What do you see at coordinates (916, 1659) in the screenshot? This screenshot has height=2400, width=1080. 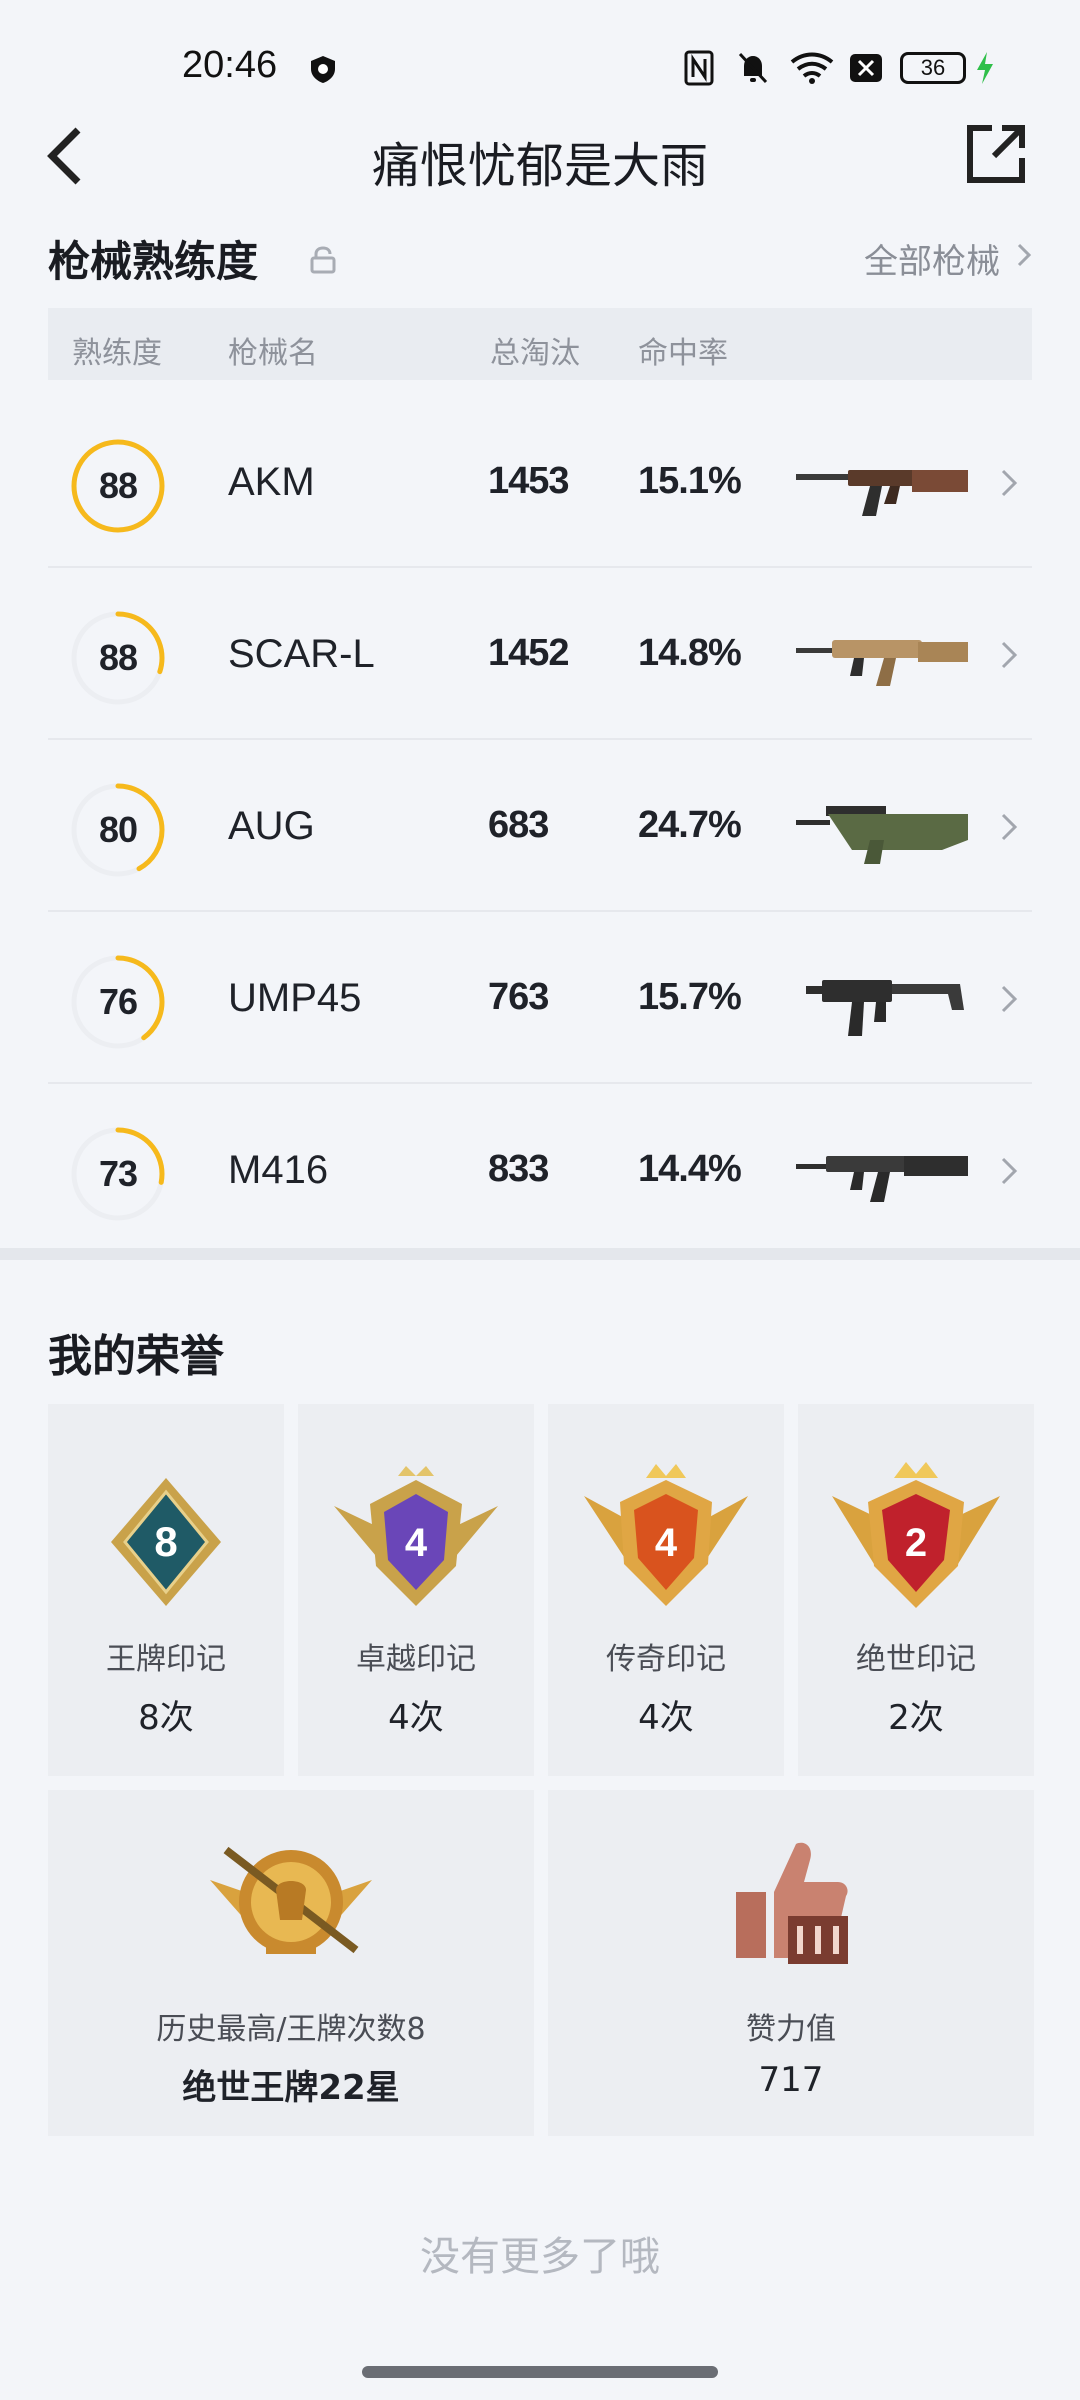 I see `honor-label: 绝世印记` at bounding box center [916, 1659].